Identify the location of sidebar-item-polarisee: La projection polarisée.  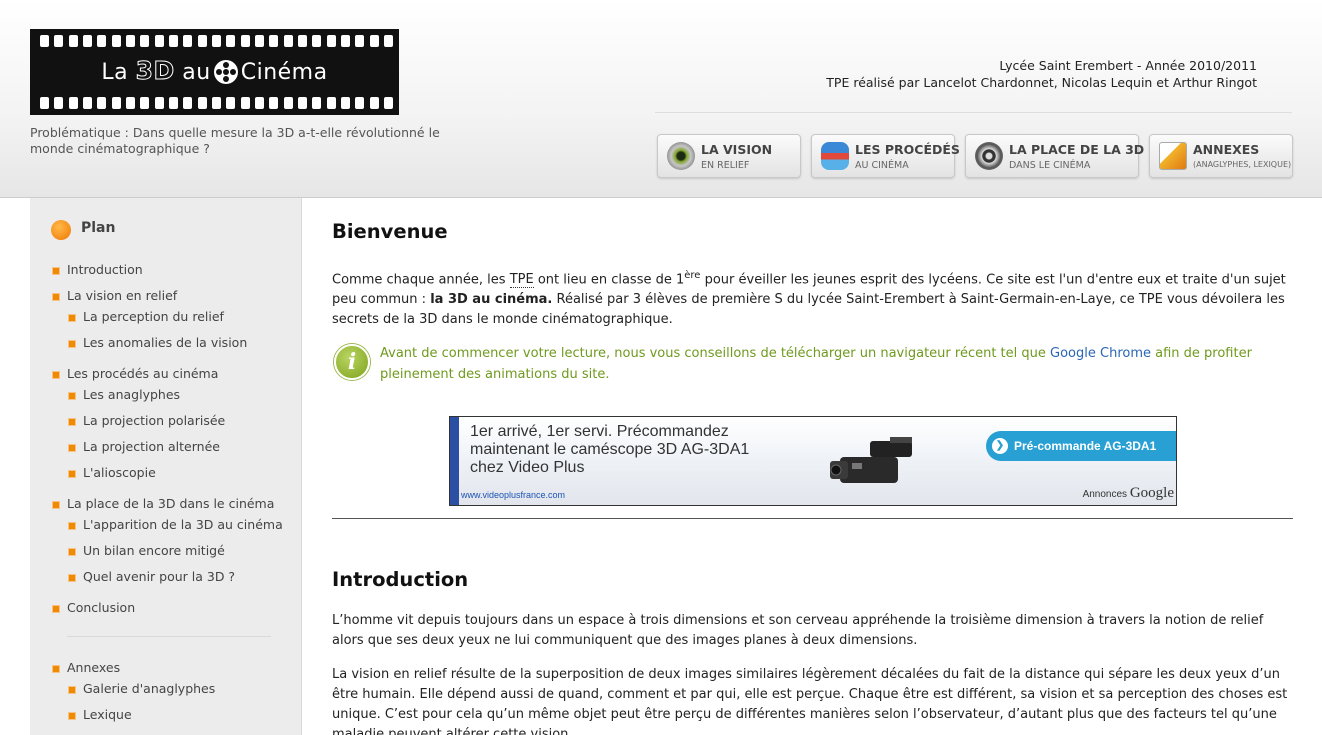
(146, 420).